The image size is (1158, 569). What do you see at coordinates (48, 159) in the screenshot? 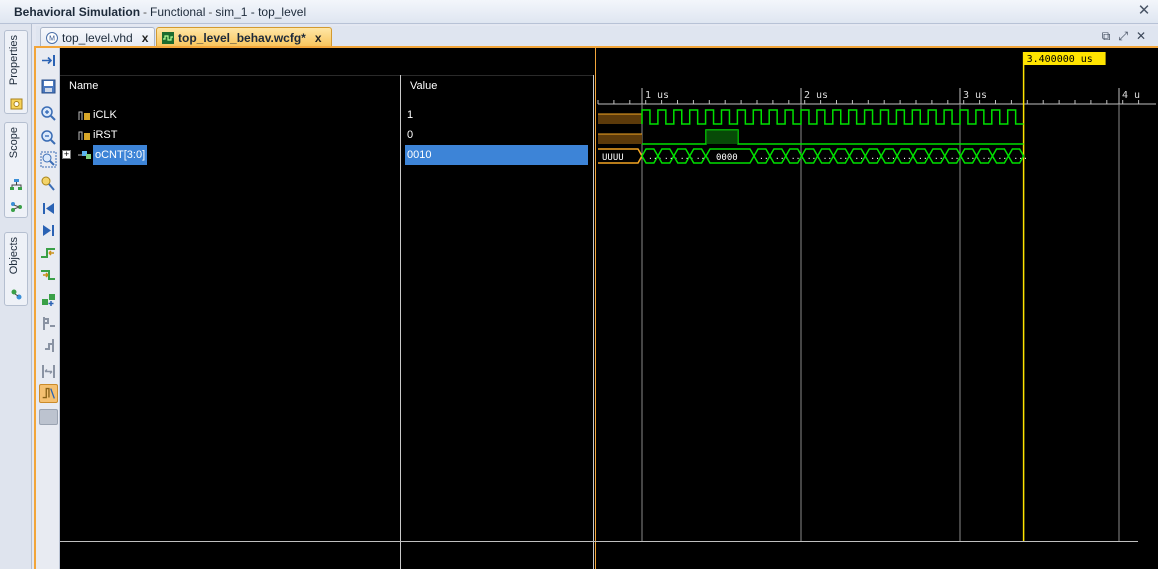
I see `zoom-full-icon` at bounding box center [48, 159].